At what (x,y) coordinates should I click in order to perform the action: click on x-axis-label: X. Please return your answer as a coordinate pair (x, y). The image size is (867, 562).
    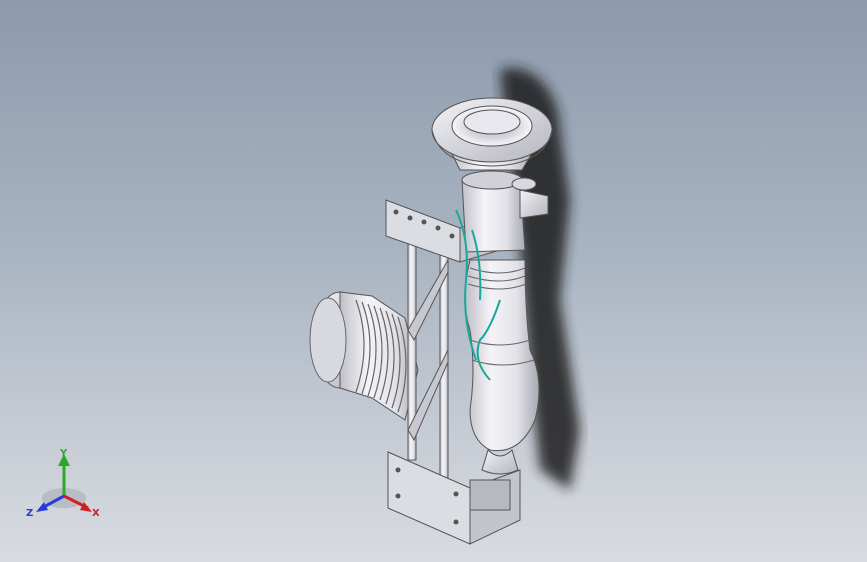
    Looking at the image, I should click on (96, 513).